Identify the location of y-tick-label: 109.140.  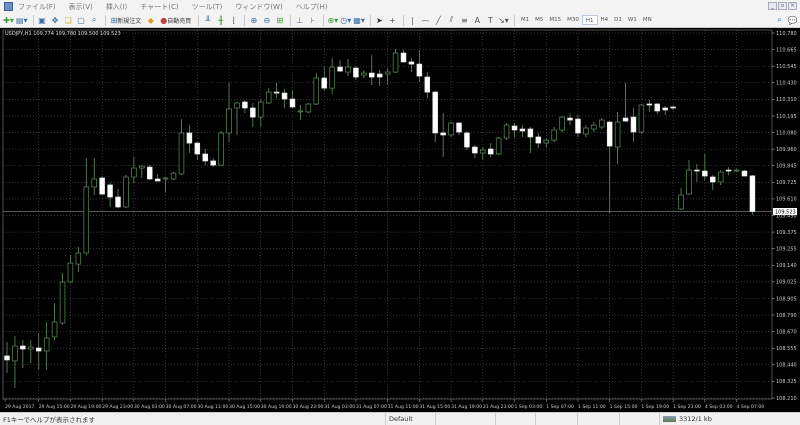
(786, 266).